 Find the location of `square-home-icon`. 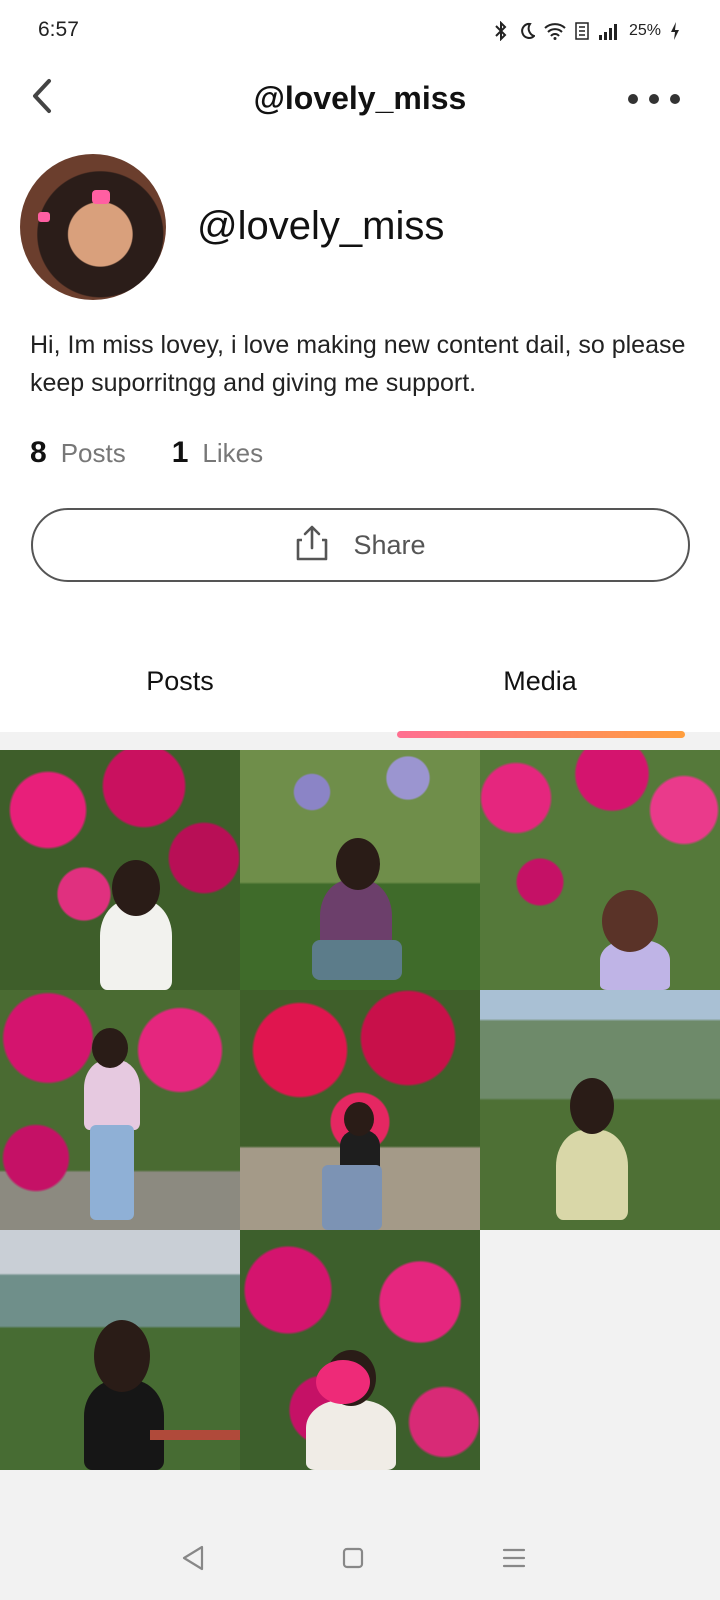

square-home-icon is located at coordinates (353, 1560).